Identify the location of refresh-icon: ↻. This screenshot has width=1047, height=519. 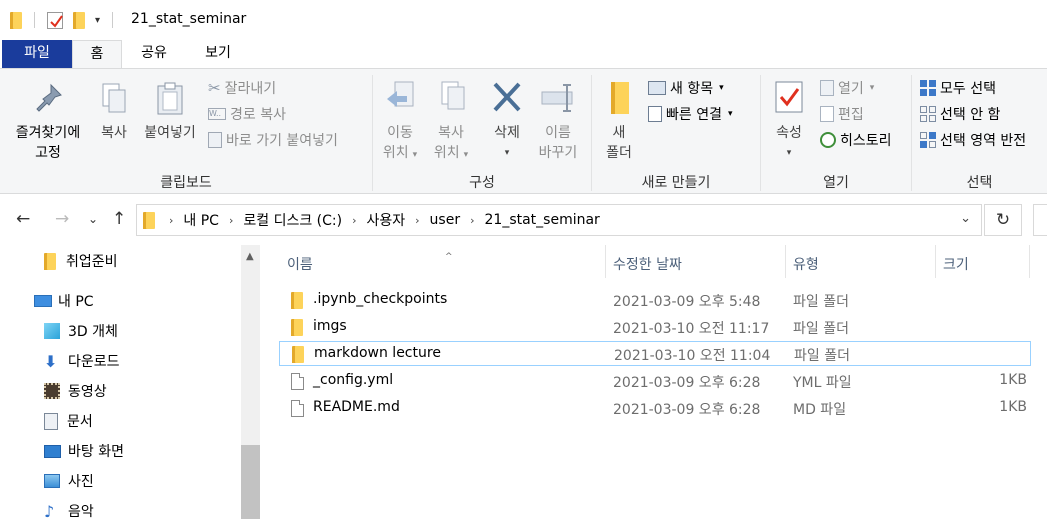
(1003, 220).